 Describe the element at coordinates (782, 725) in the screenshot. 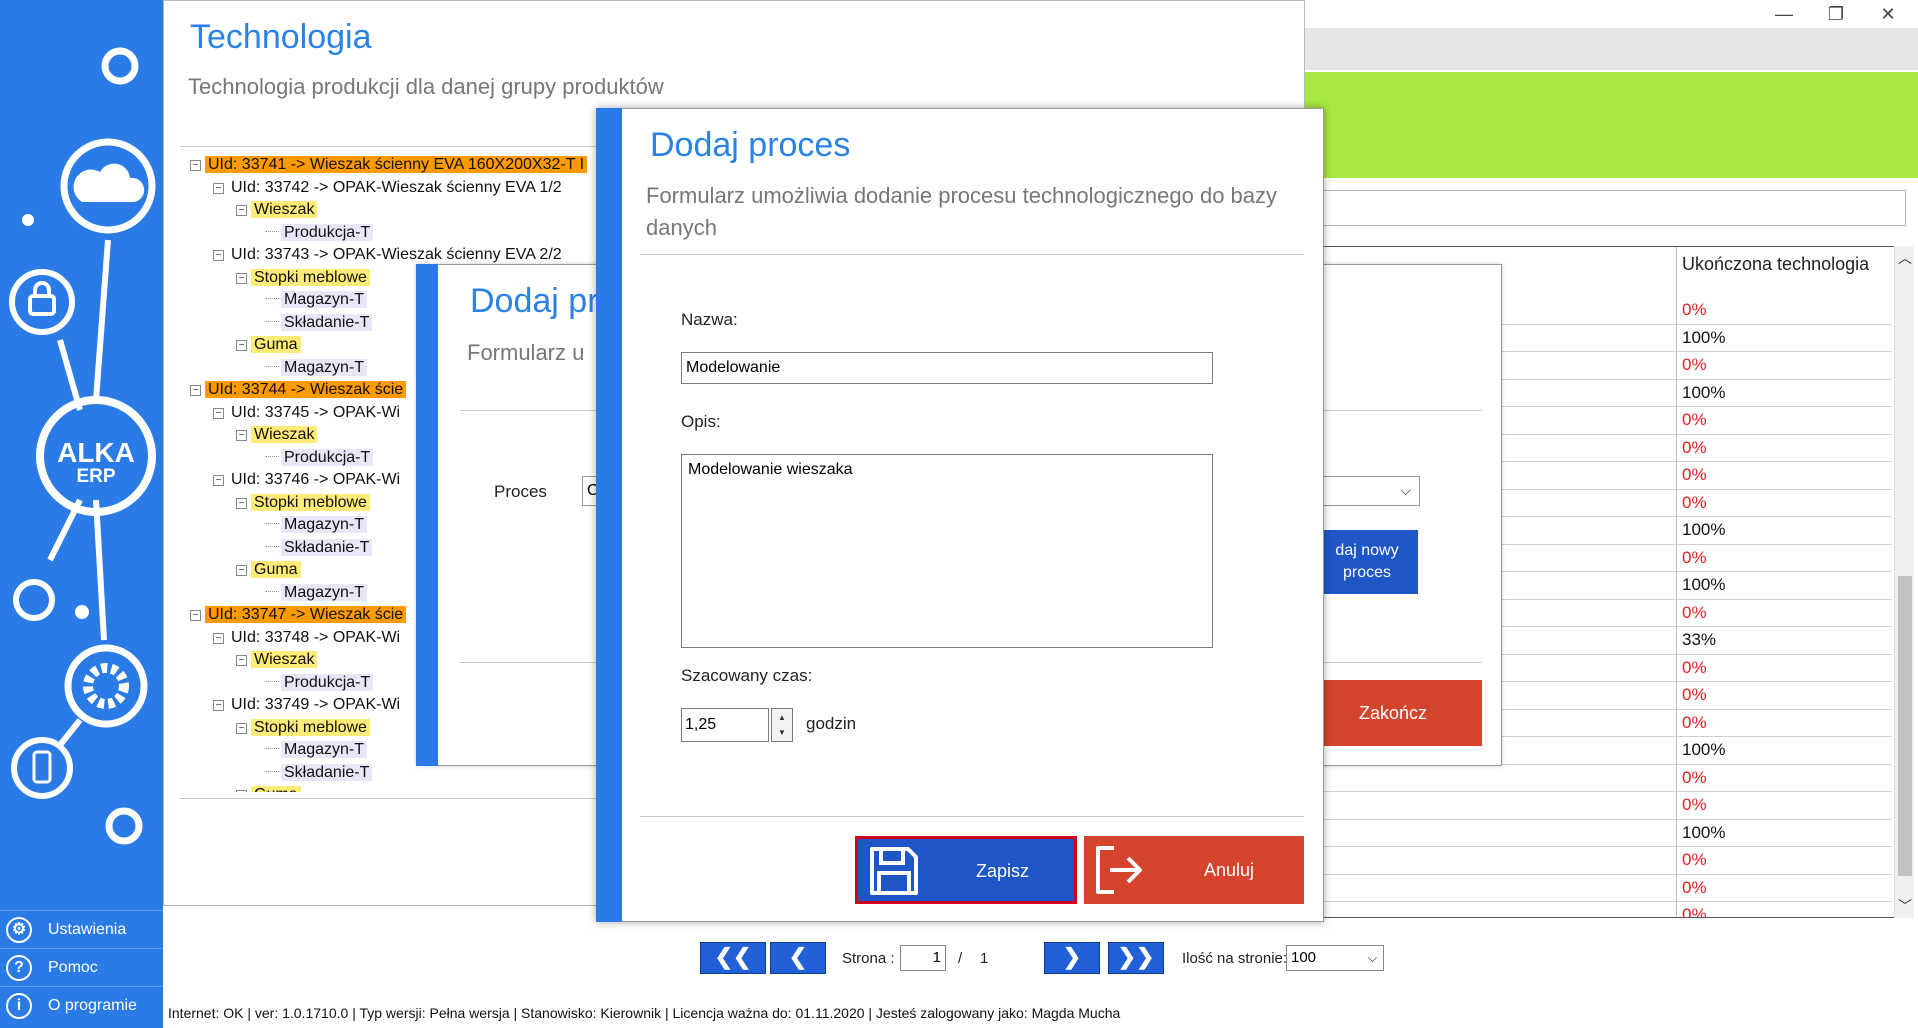

I see `time-stepper: ▲ ▼` at that location.